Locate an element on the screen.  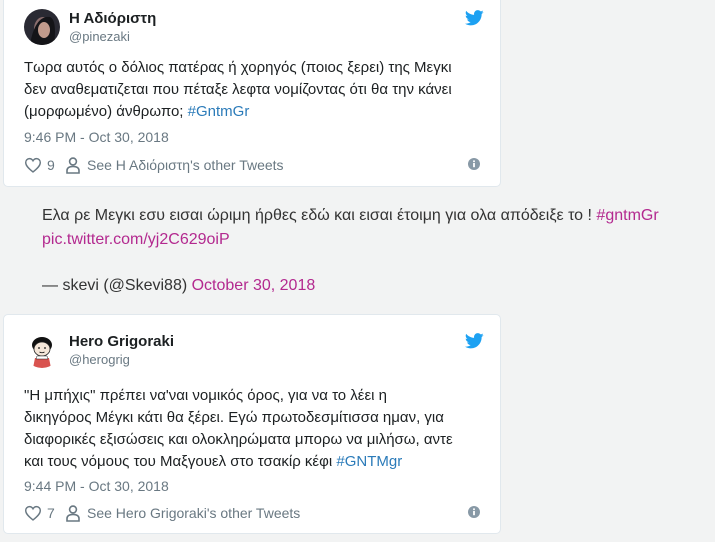
hashtag-link: #gntmGr is located at coordinates (627, 215).